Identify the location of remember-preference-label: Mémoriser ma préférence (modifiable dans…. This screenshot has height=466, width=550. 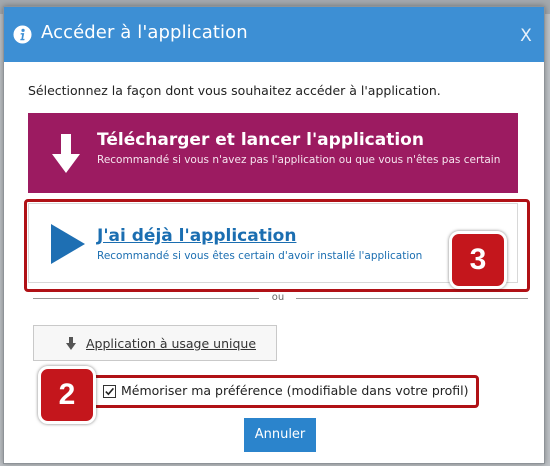
(295, 390).